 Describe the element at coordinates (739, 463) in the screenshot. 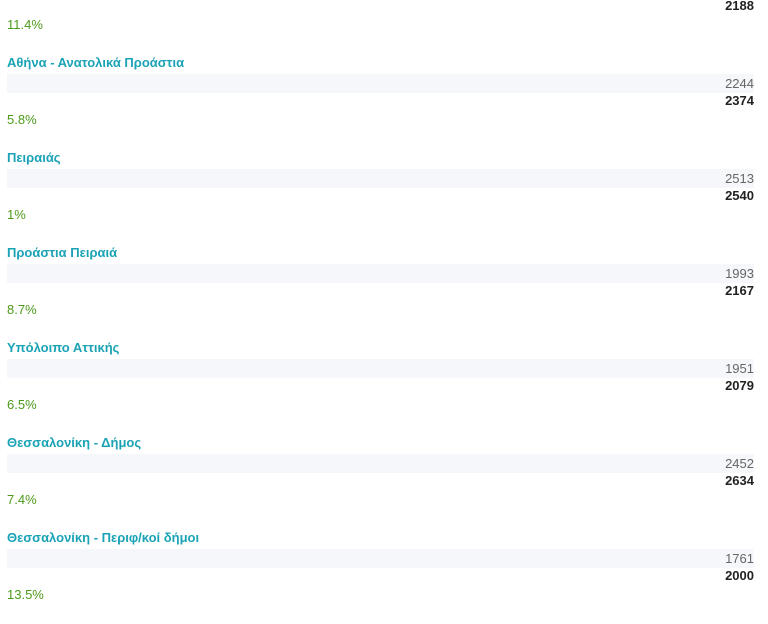

I see `old-value: 2452` at that location.